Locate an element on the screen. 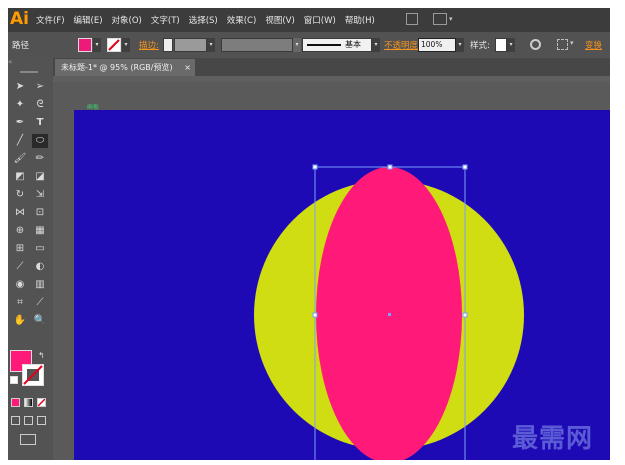 This screenshot has height=465, width=625. ruler-strip is located at coordinates (331, 79).